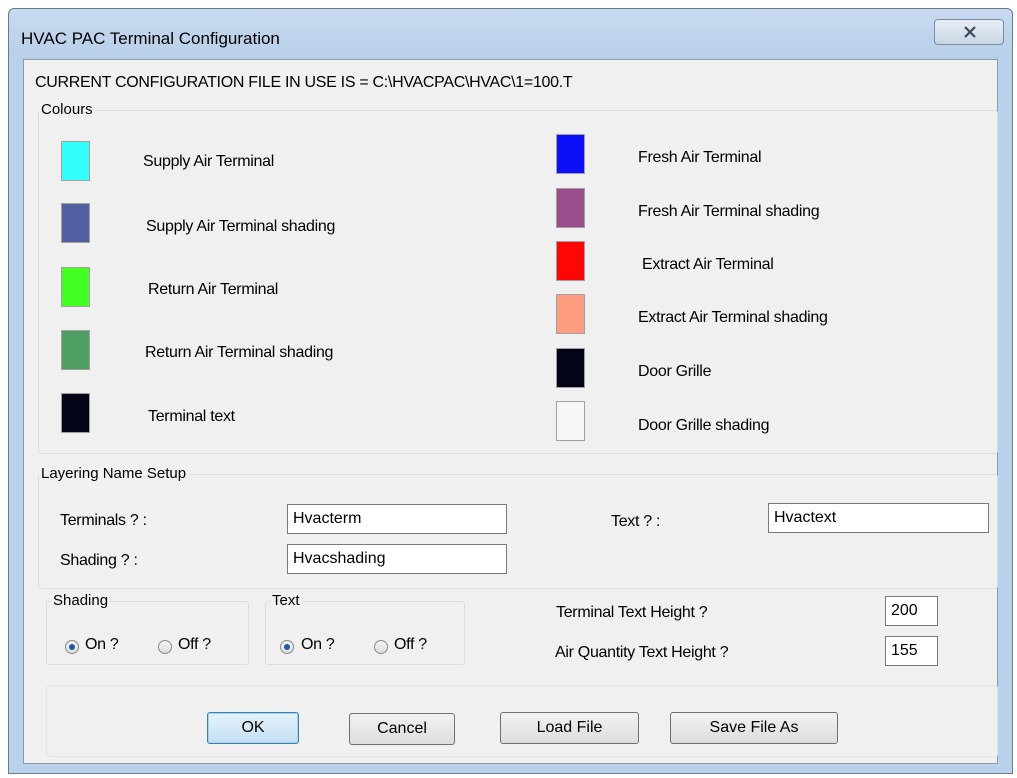  Describe the element at coordinates (754, 728) in the screenshot. I see `save-file-as-button: Save File As` at that location.